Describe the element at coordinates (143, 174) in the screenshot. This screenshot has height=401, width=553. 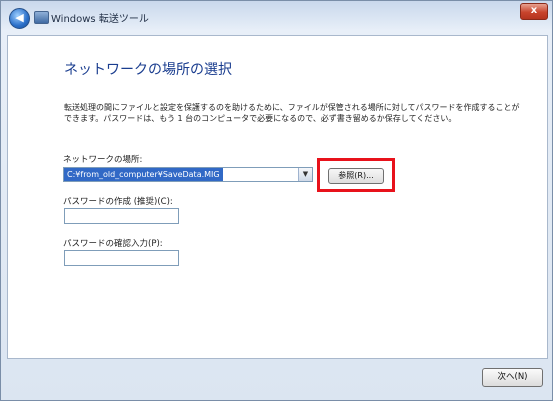
I see `network-location-value: C:¥from_old_computer¥SaveData.MIG` at that location.